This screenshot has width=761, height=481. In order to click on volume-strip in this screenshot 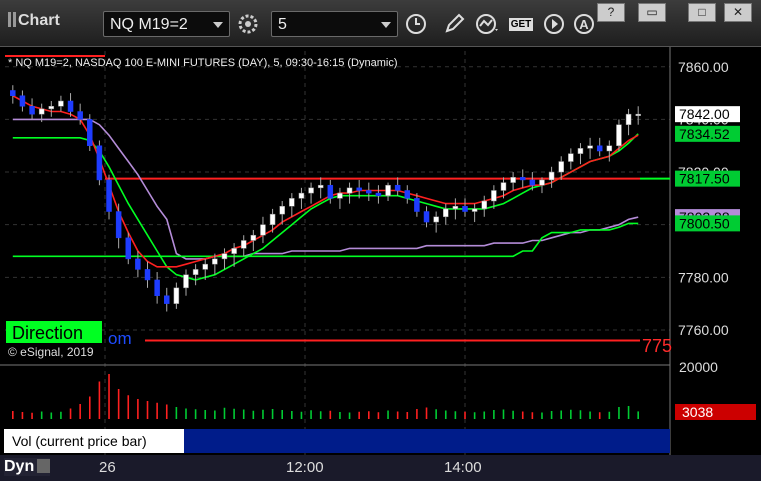, I will do `click(427, 441)`.